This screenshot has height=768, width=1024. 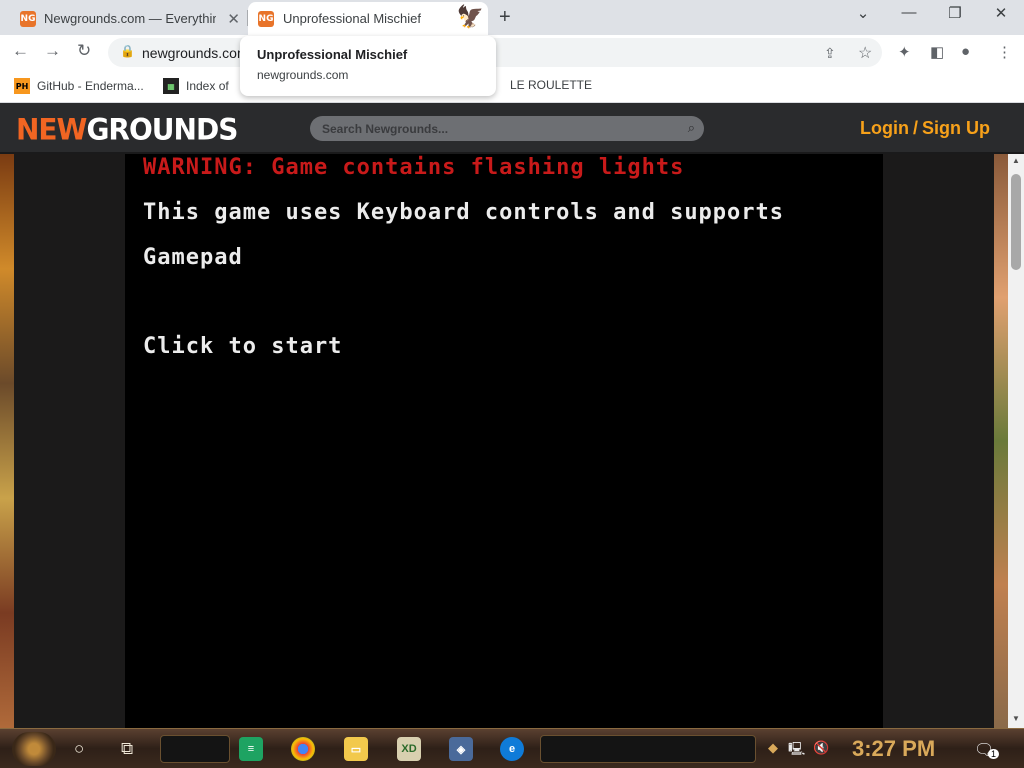 What do you see at coordinates (884, 128) in the screenshot?
I see `login-link: Login` at bounding box center [884, 128].